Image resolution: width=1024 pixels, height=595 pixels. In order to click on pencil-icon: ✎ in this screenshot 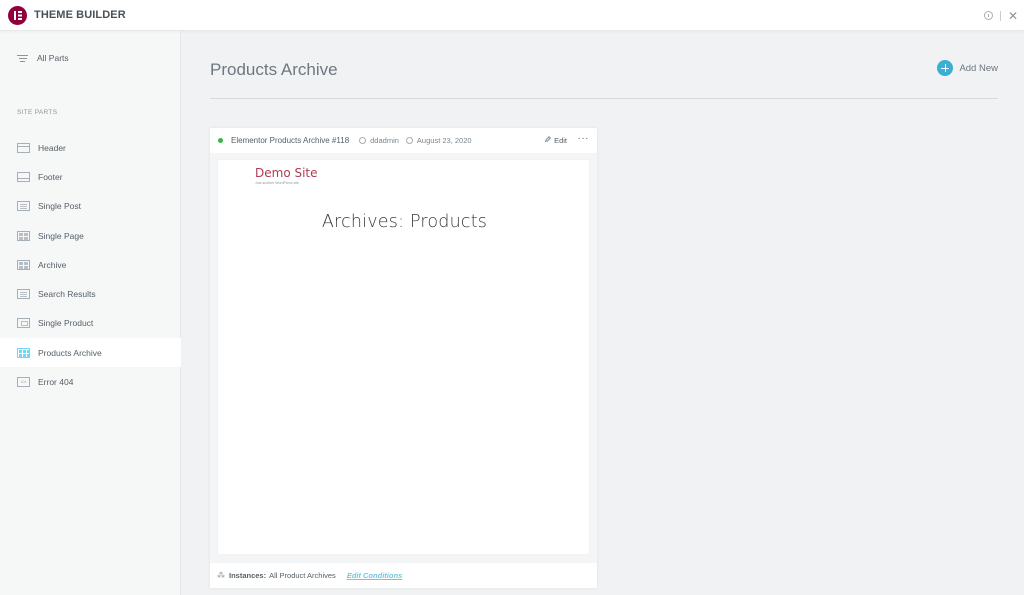, I will do `click(547, 140)`.